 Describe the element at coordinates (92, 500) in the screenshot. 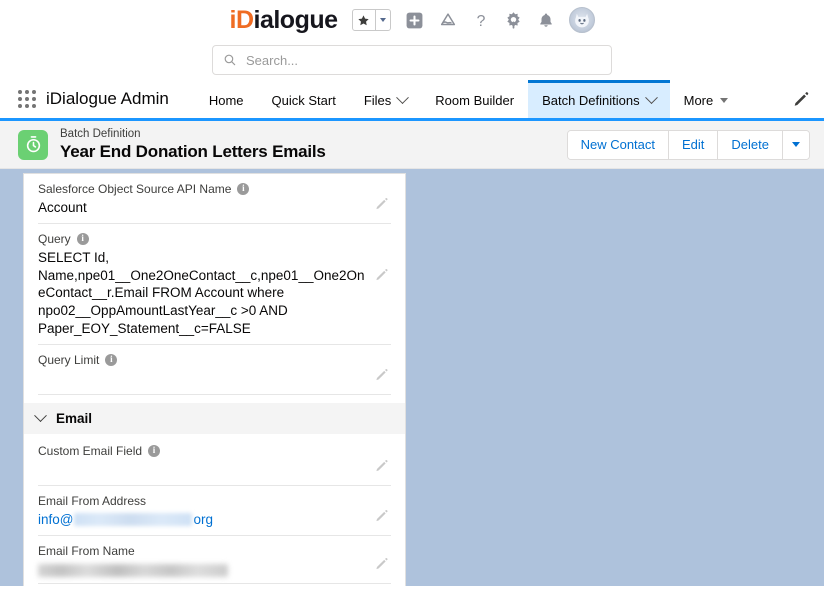

I see `field-label: Email From Address` at that location.